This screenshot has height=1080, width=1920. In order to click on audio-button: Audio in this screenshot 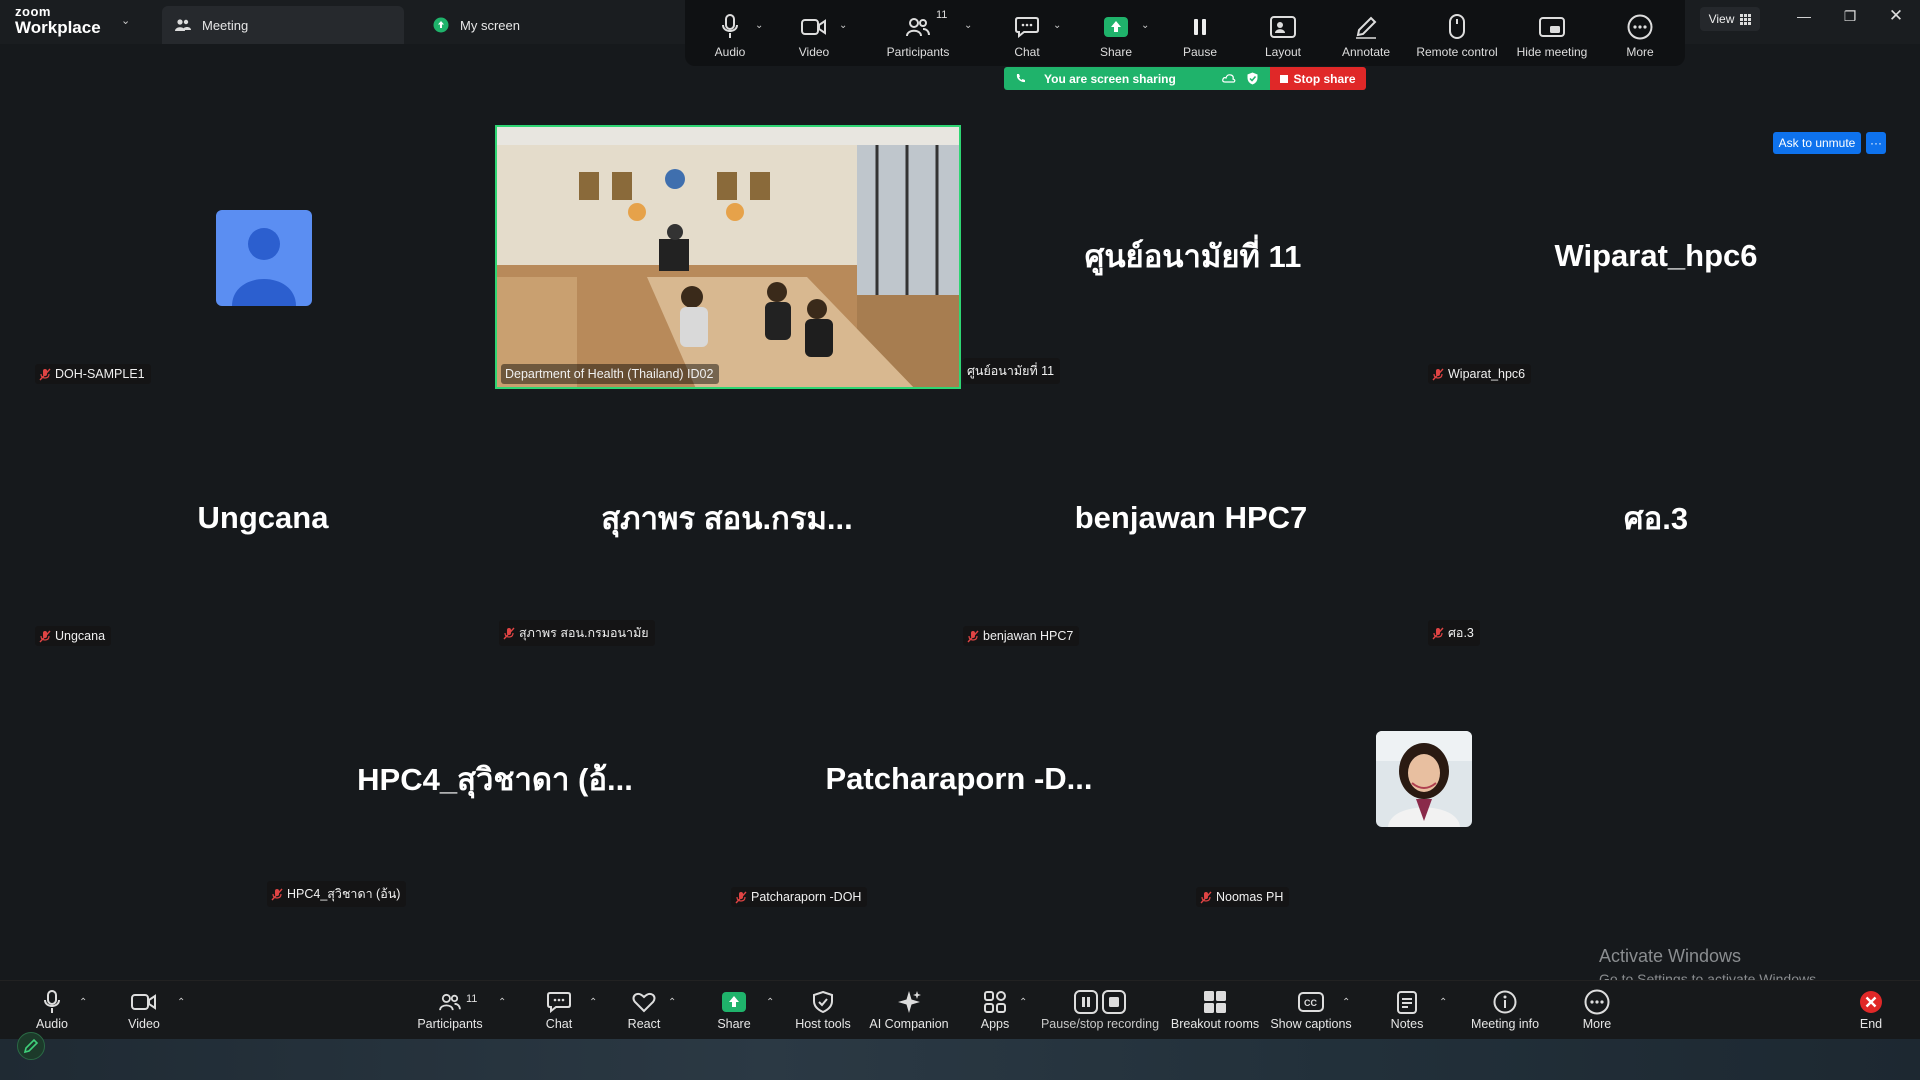, I will do `click(52, 1010)`.